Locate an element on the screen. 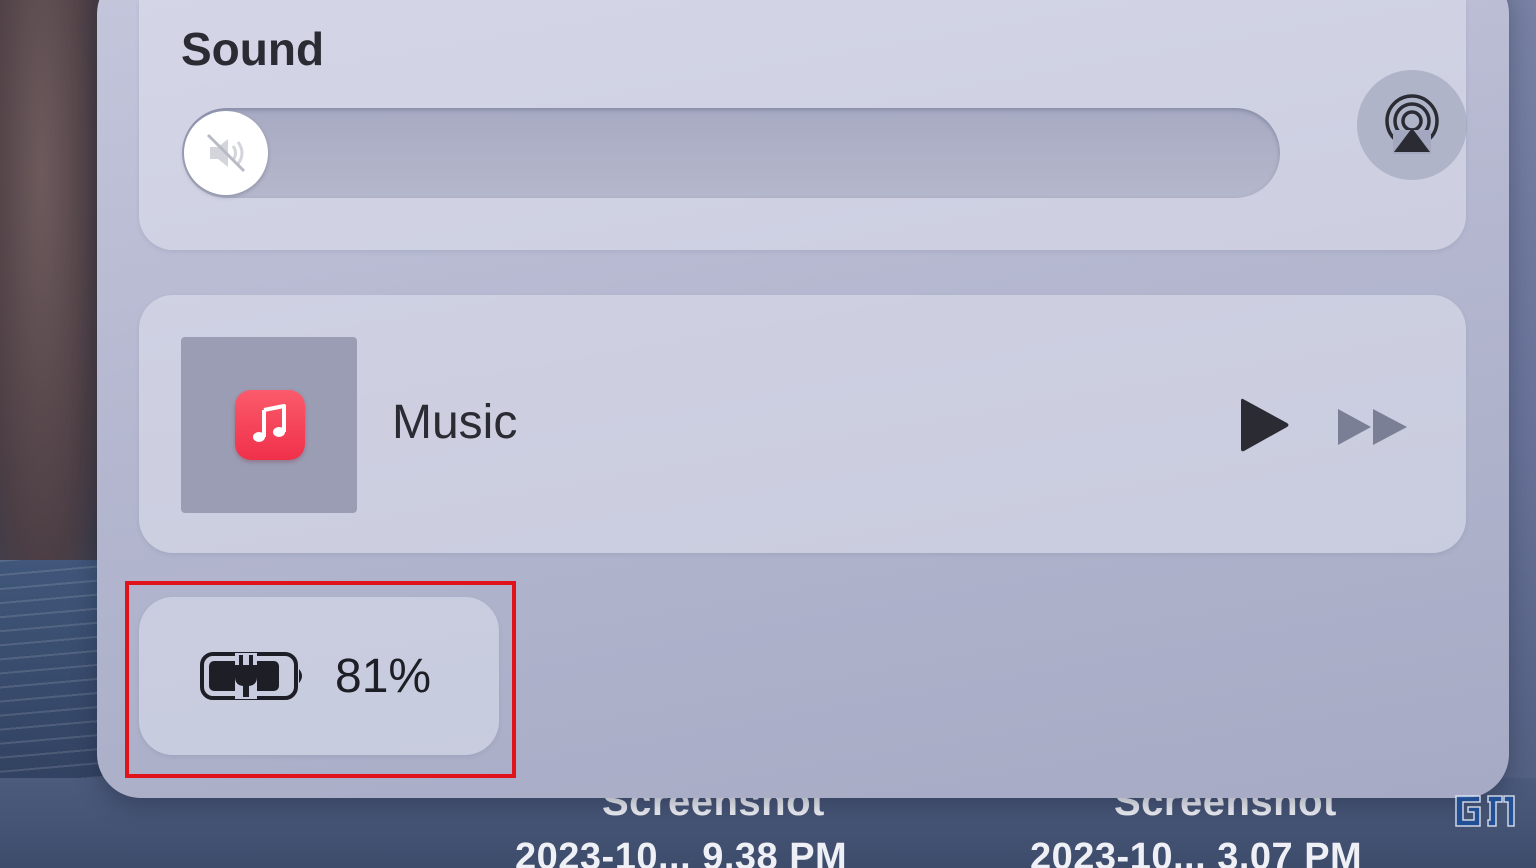  now-playing-app-name: Music is located at coordinates (455, 422).